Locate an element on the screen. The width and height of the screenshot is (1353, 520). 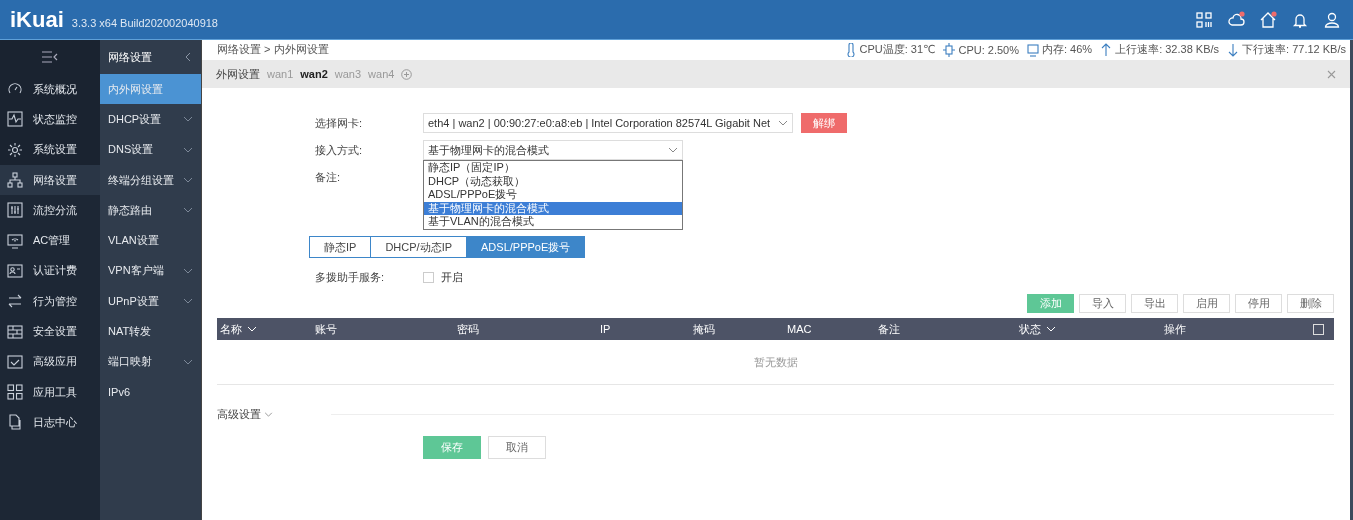
network-icon is located at coordinates (15, 180).